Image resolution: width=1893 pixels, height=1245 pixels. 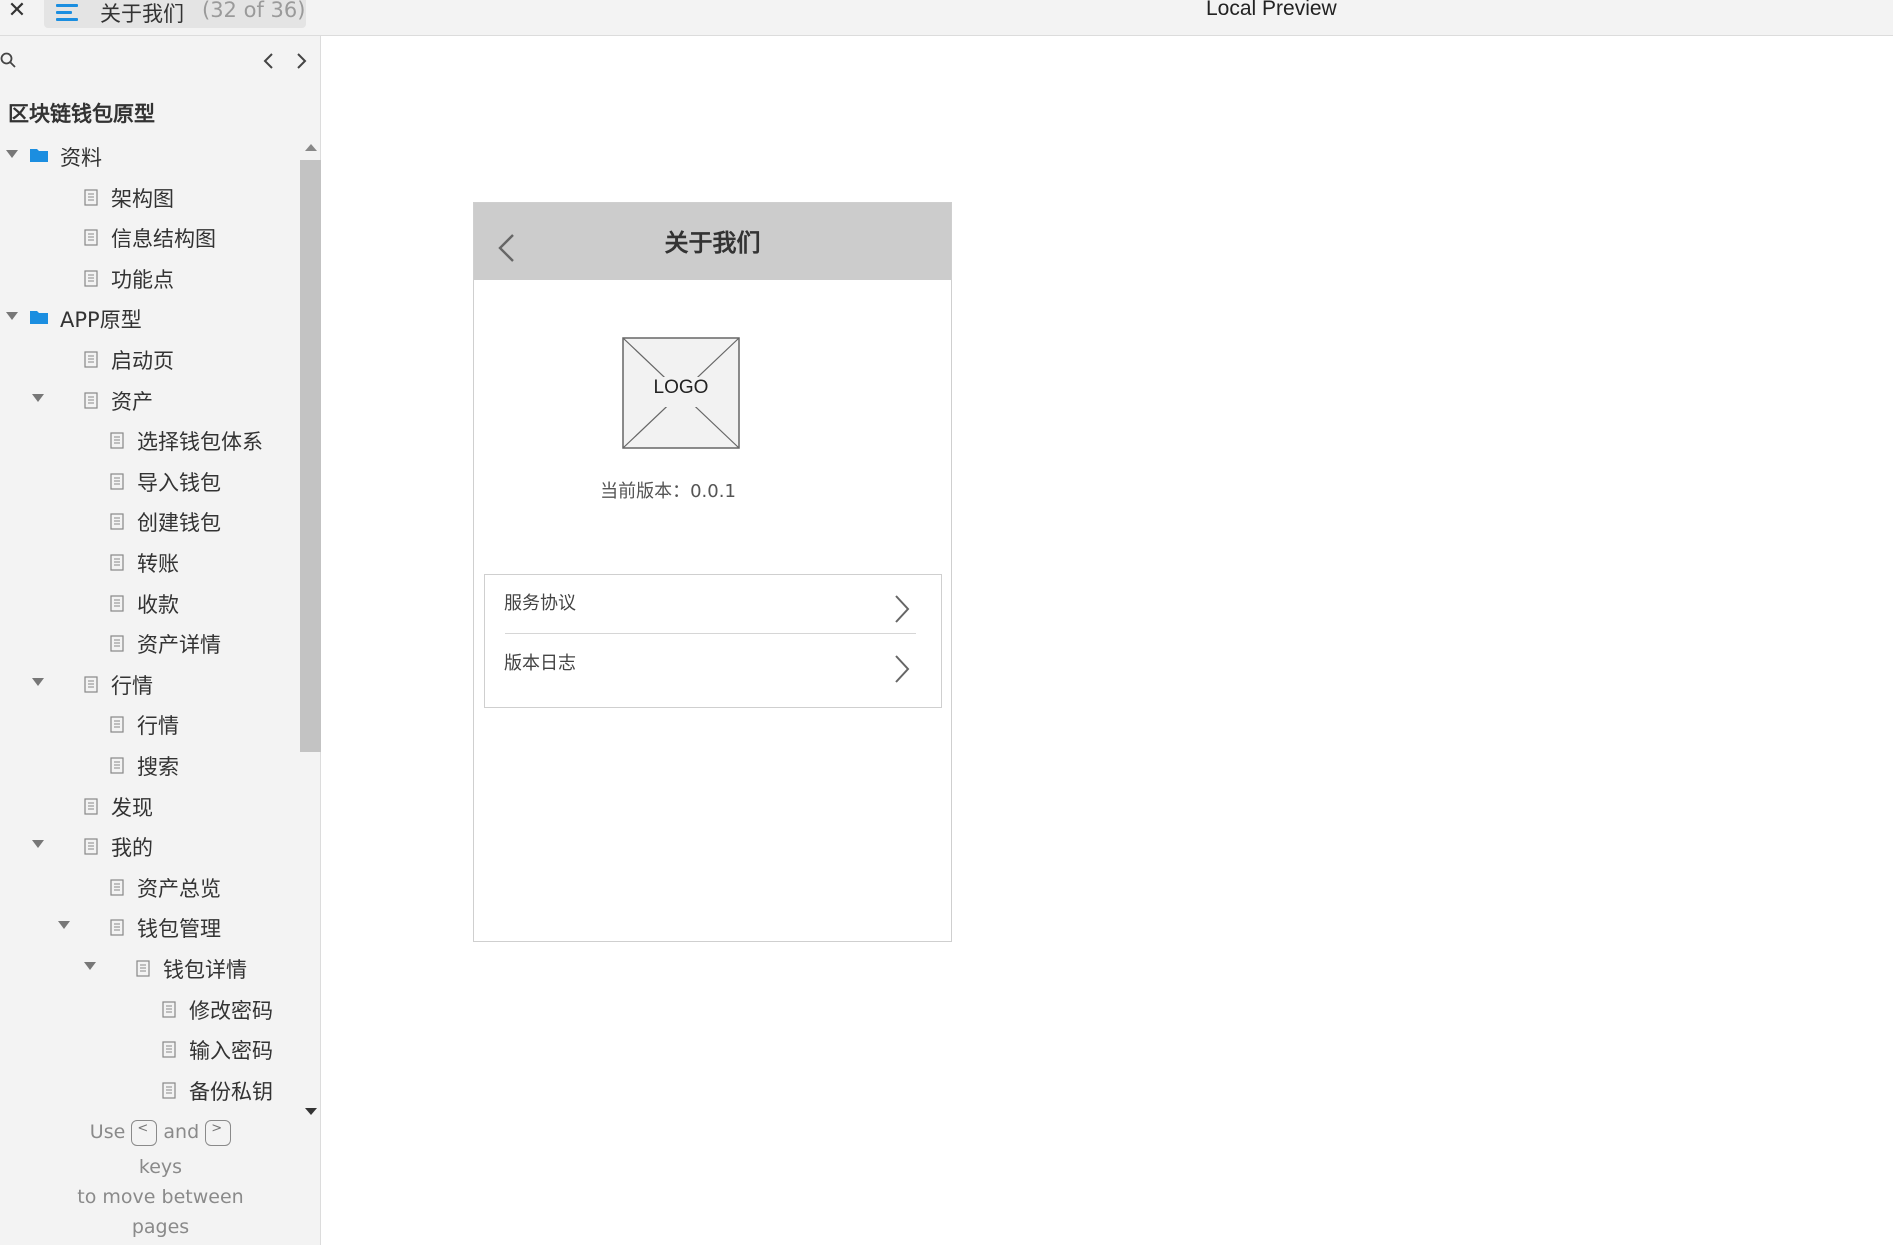 What do you see at coordinates (163, 239) in the screenshot?
I see `tree-item-label: 信息结构图` at bounding box center [163, 239].